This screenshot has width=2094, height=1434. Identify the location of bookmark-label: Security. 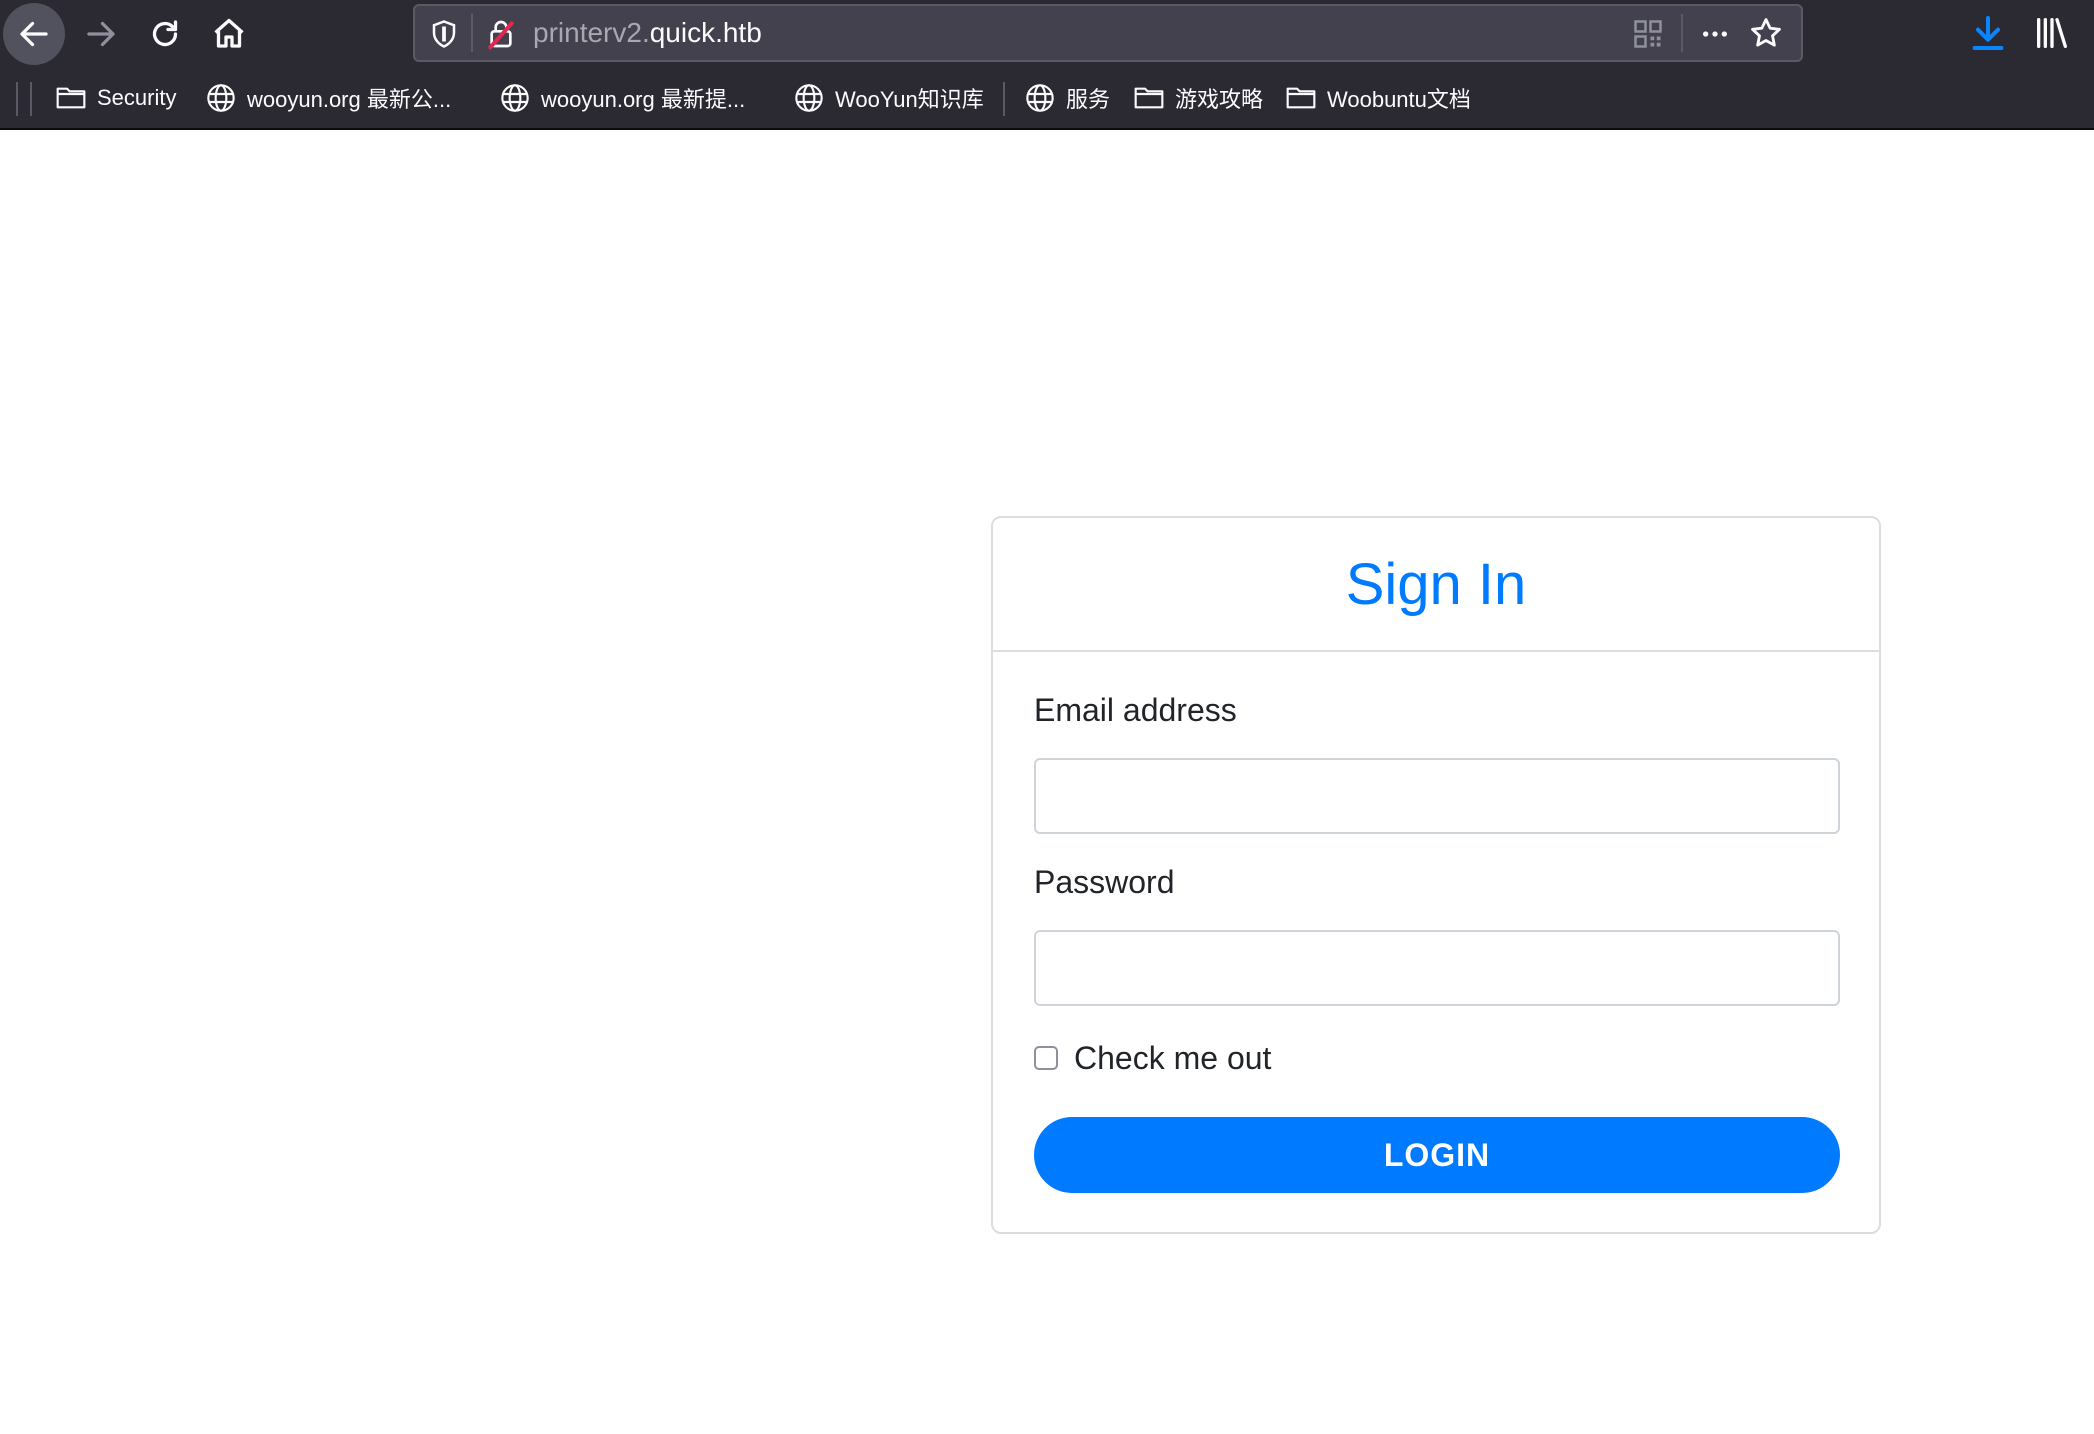
(137, 97).